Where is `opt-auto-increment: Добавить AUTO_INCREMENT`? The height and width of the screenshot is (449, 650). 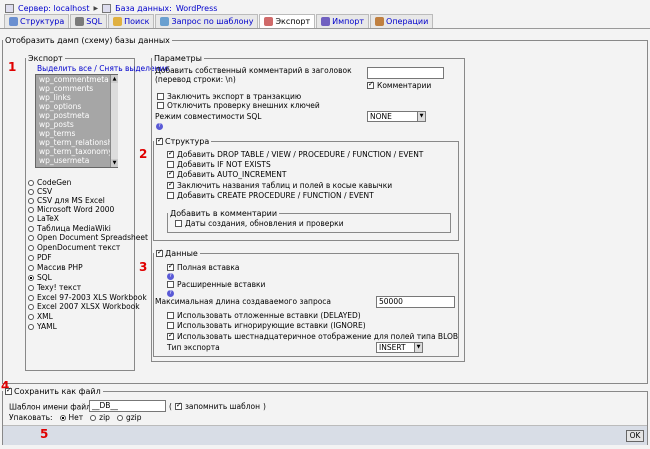 opt-auto-increment: Добавить AUTO_INCREMENT is located at coordinates (226, 174).